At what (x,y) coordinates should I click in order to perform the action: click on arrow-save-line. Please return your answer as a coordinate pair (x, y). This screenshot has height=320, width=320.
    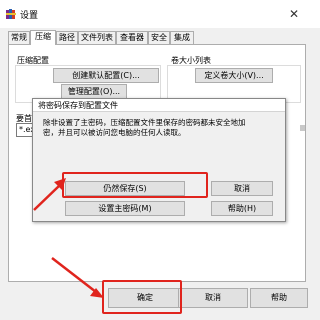
    Looking at the image, I should click on (47, 197).